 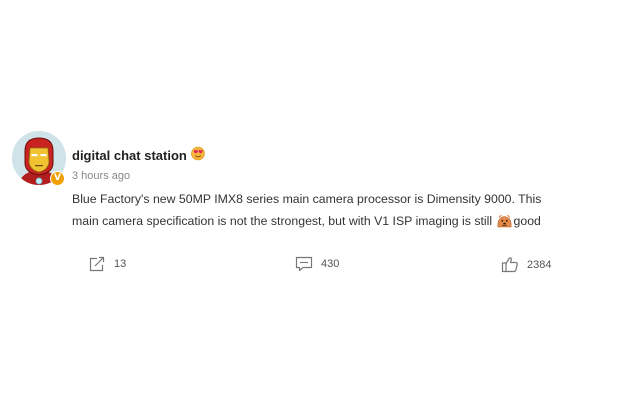 I want to click on doge-emoji-icon, so click(x=504, y=223).